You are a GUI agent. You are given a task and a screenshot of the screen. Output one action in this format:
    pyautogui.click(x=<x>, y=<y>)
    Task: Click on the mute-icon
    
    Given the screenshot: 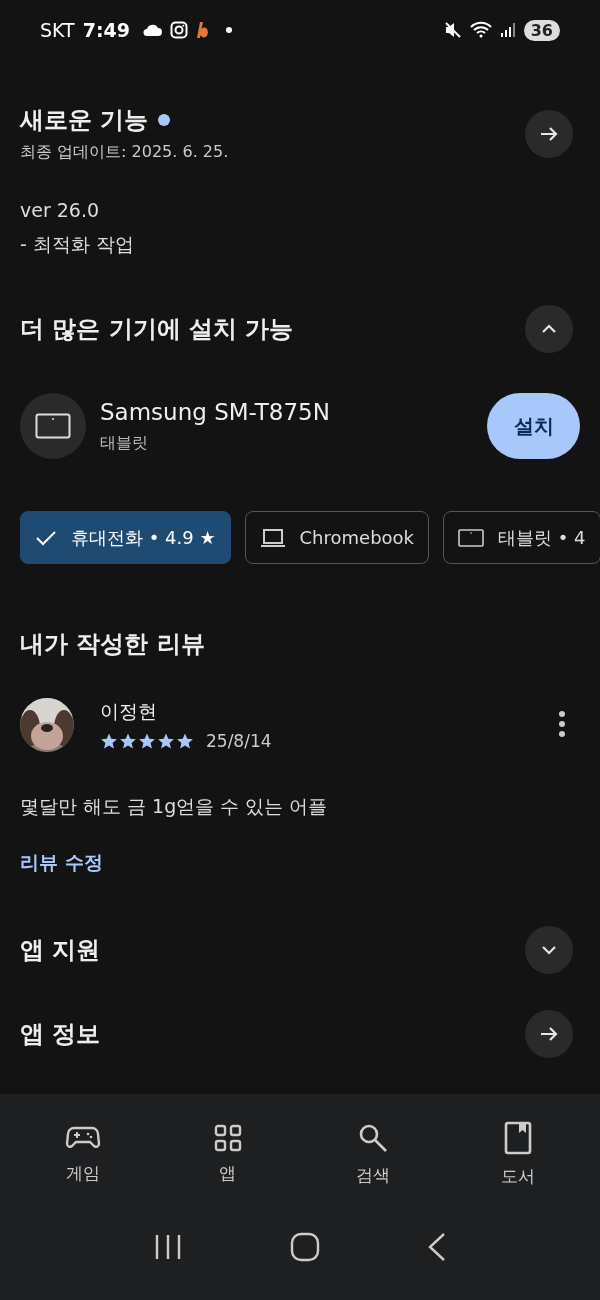 What is the action you would take?
    pyautogui.click(x=452, y=30)
    